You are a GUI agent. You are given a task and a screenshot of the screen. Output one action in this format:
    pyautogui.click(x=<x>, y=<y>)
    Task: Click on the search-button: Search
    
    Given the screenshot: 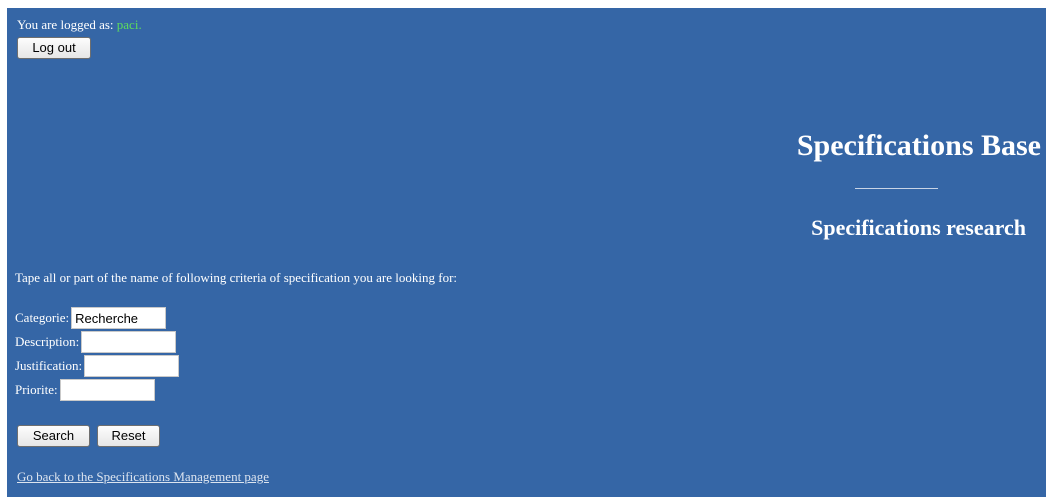 What is the action you would take?
    pyautogui.click(x=53, y=436)
    